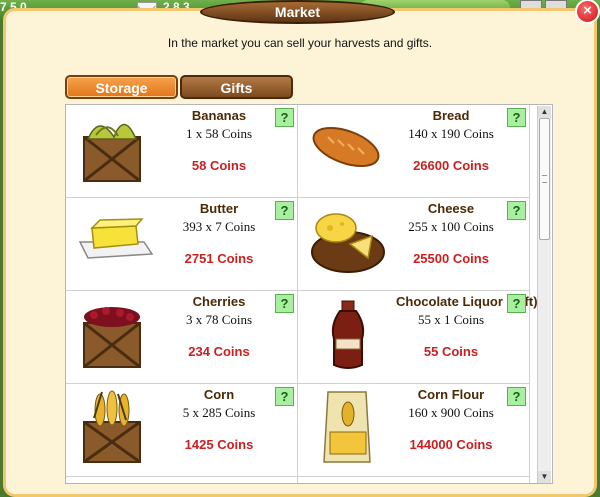 This screenshot has width=600, height=497. What do you see at coordinates (544, 112) in the screenshot?
I see `scroll-up-icon: ▲` at bounding box center [544, 112].